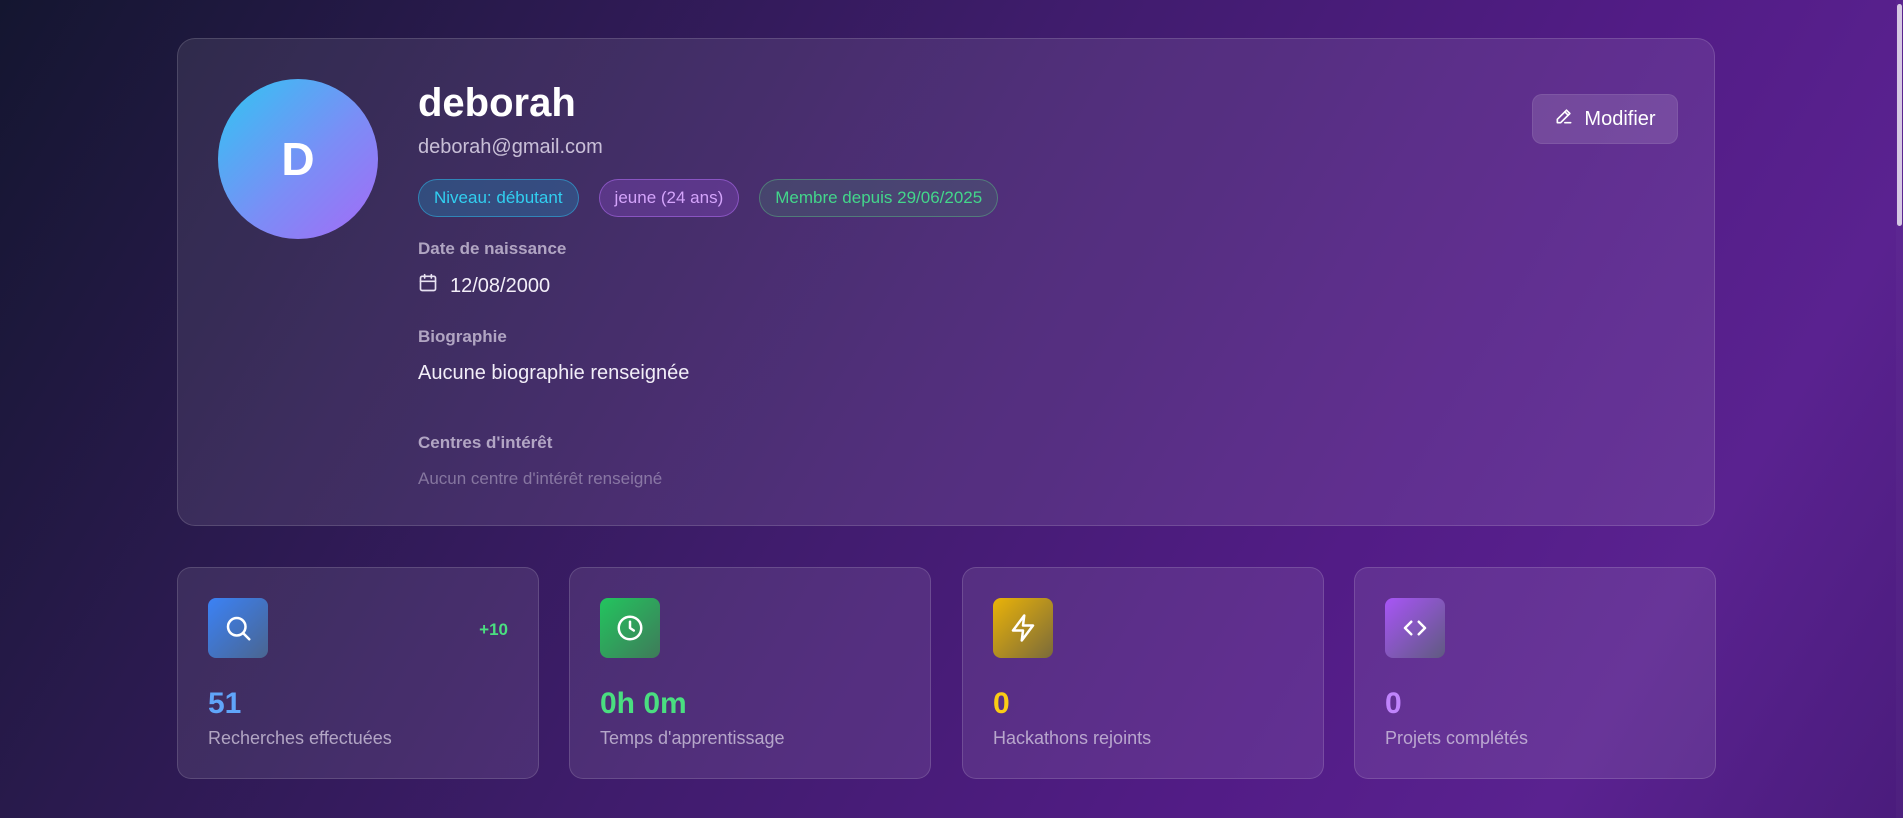 Image resolution: width=1903 pixels, height=818 pixels. Describe the element at coordinates (493, 629) in the screenshot. I see `stat-delta: +10` at that location.